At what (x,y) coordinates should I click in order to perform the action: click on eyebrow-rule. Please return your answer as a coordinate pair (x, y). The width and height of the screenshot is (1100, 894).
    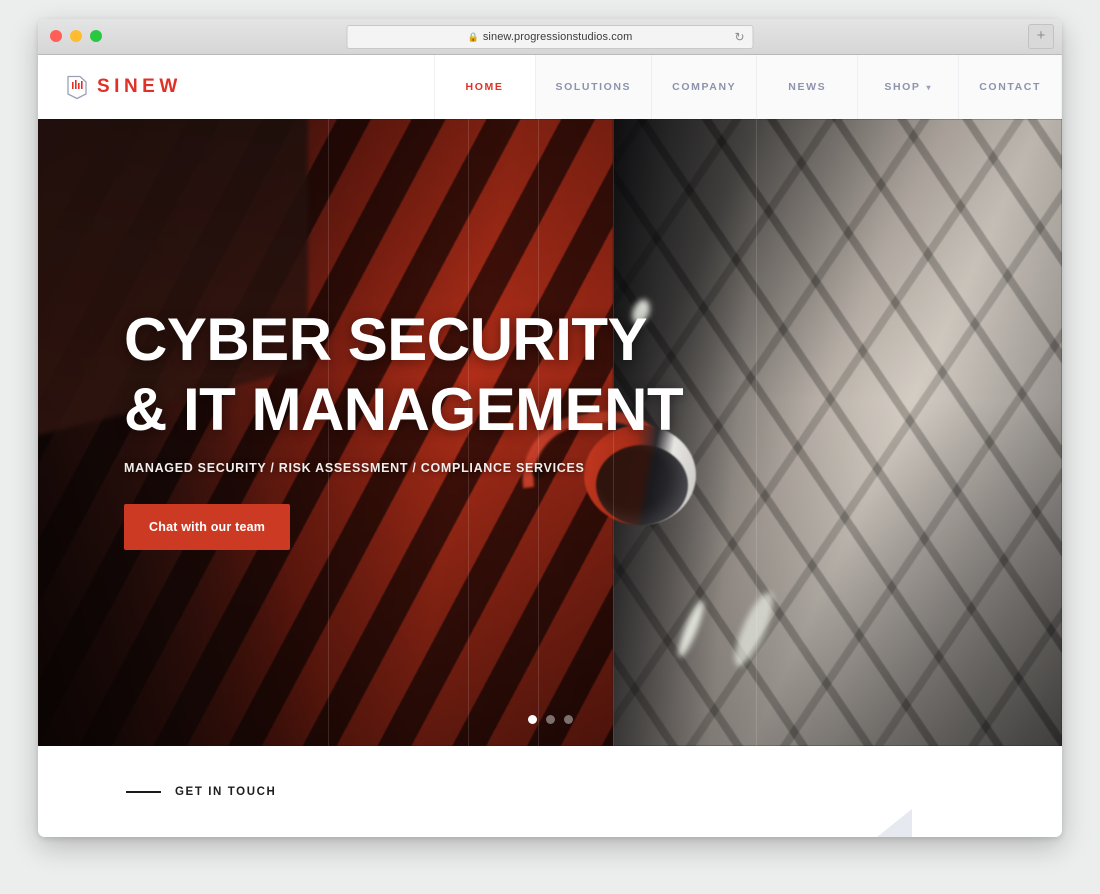
    Looking at the image, I should click on (143, 792).